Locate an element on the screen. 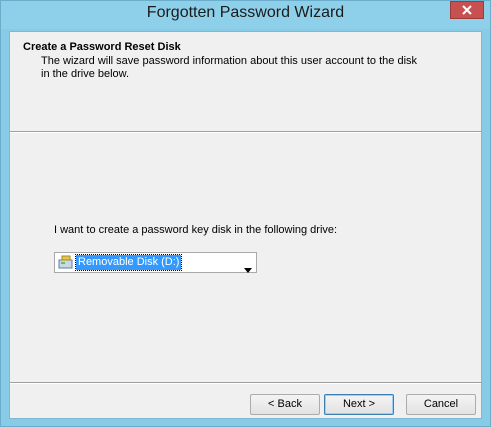 The width and height of the screenshot is (491, 427). drive-select: Removable Disk (D:) is located at coordinates (155, 262).